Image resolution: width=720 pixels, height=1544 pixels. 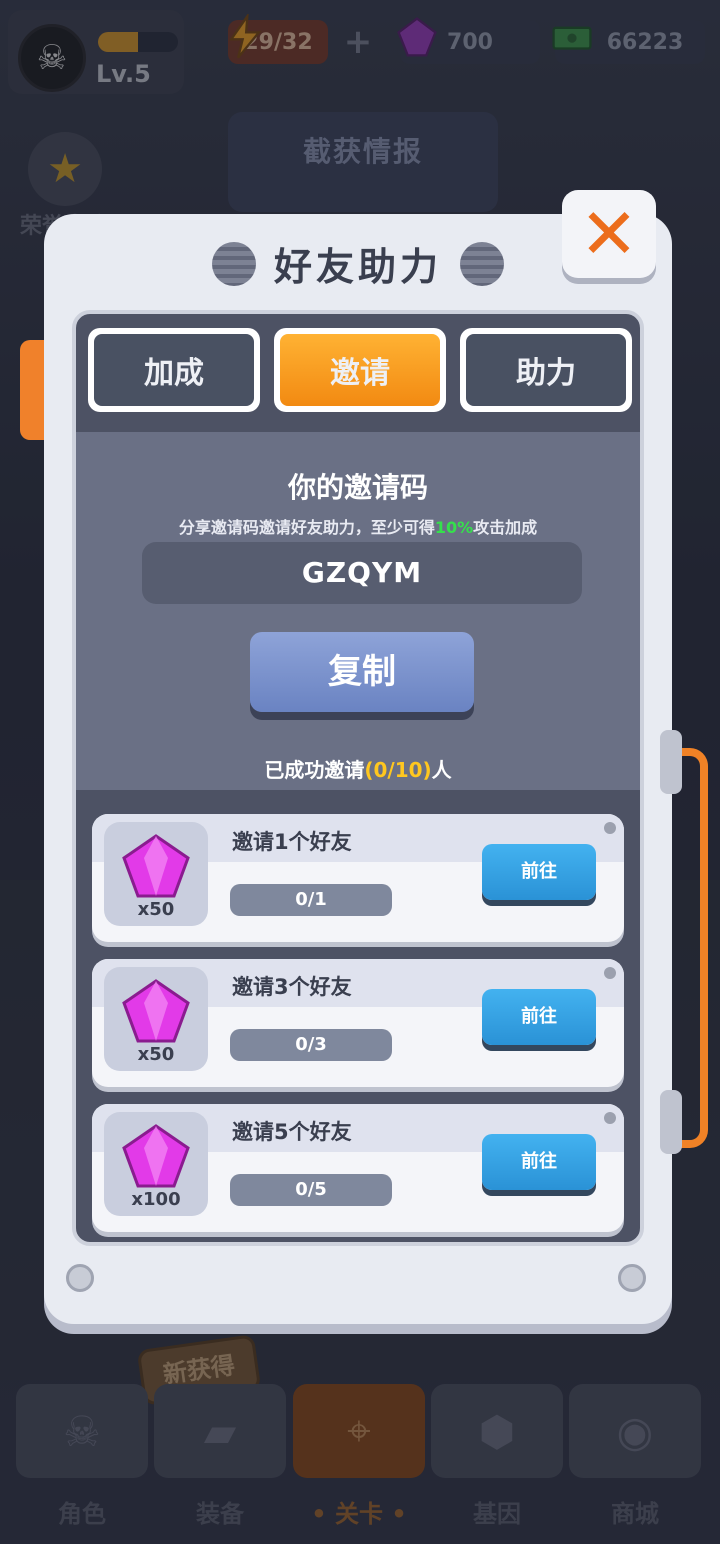 I want to click on invited-suffix: 人, so click(x=441, y=770).